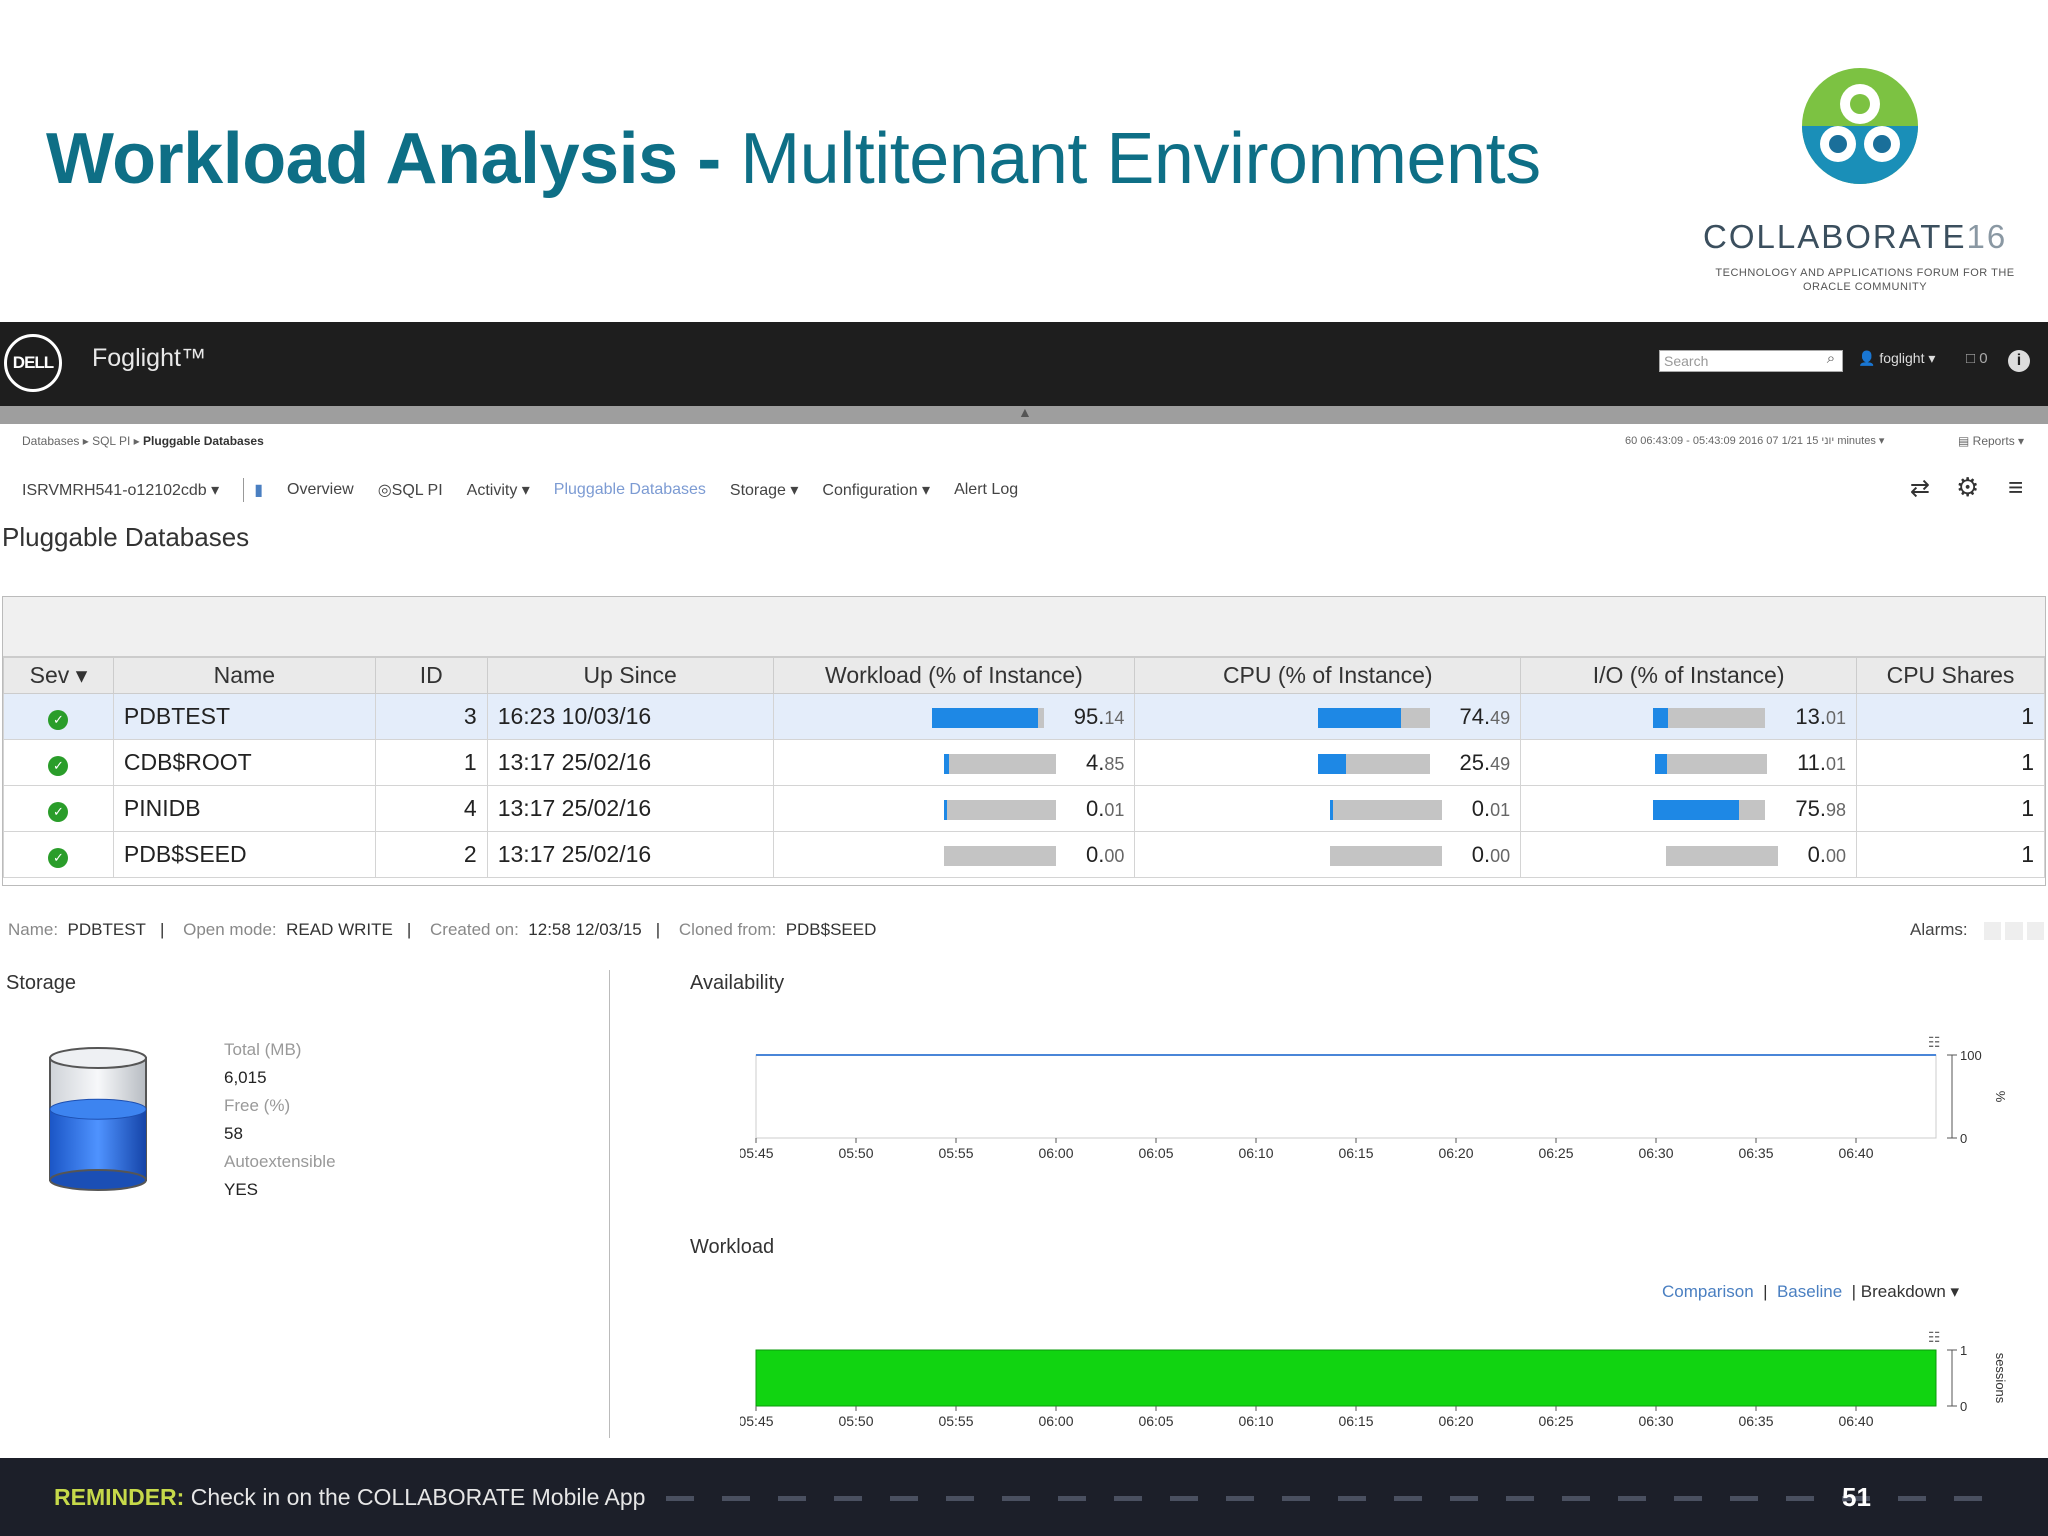 The image size is (2048, 1536). I want to click on cpu-cell: 25.49, so click(1328, 762).